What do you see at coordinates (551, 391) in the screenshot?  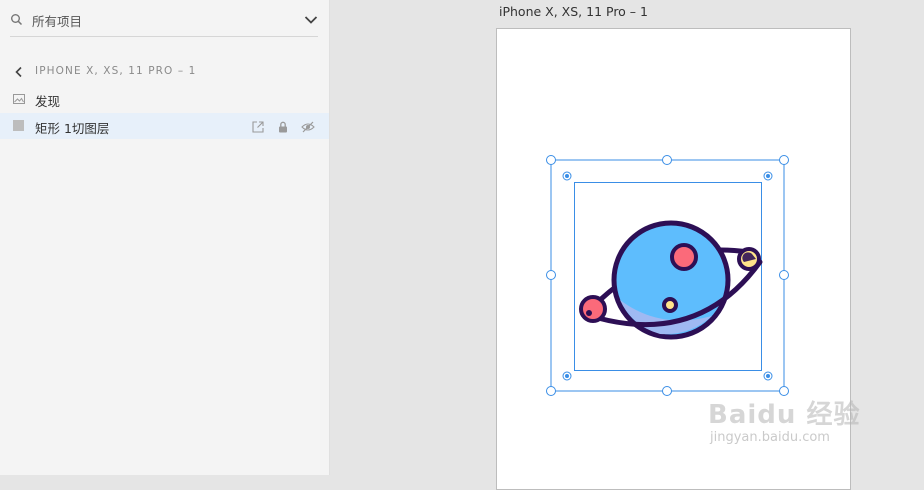 I see `handle-bottom-left` at bounding box center [551, 391].